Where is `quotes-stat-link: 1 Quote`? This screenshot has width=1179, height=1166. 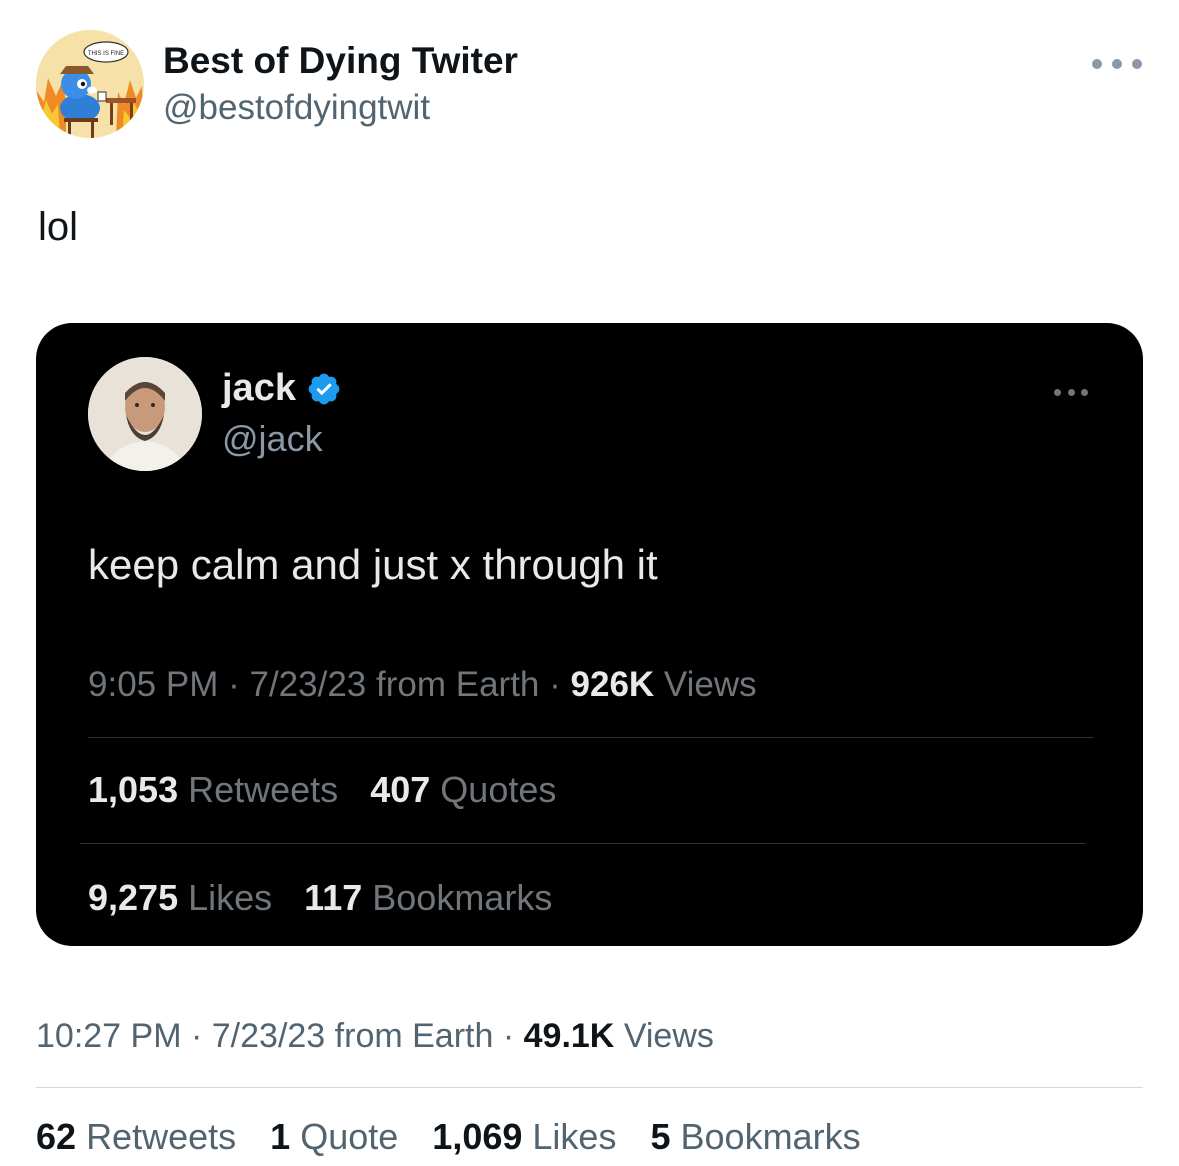 quotes-stat-link: 1 Quote is located at coordinates (334, 1136).